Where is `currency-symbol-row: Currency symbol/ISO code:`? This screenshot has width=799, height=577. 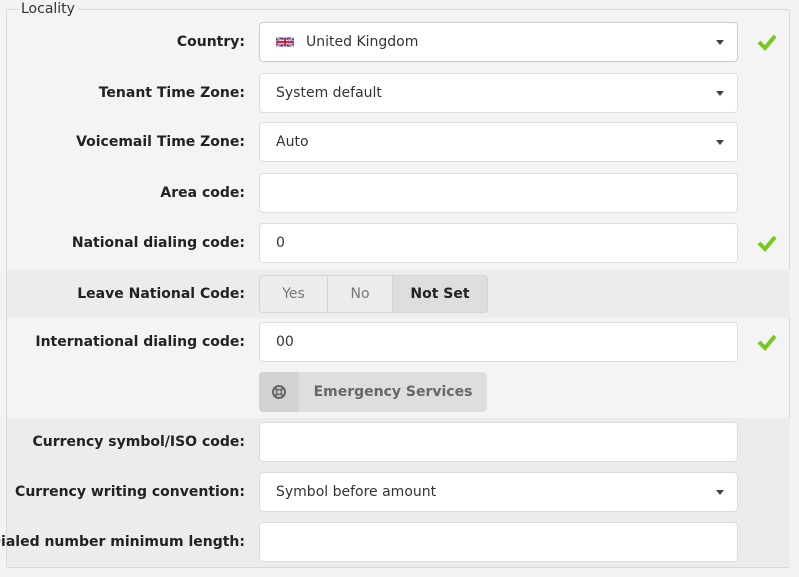
currency-symbol-row: Currency symbol/ISO code: is located at coordinates (398, 442).